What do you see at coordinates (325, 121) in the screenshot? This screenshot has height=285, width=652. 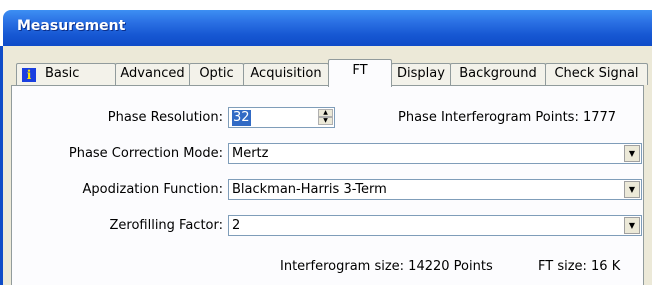 I see `spin-down-icon: ▼` at bounding box center [325, 121].